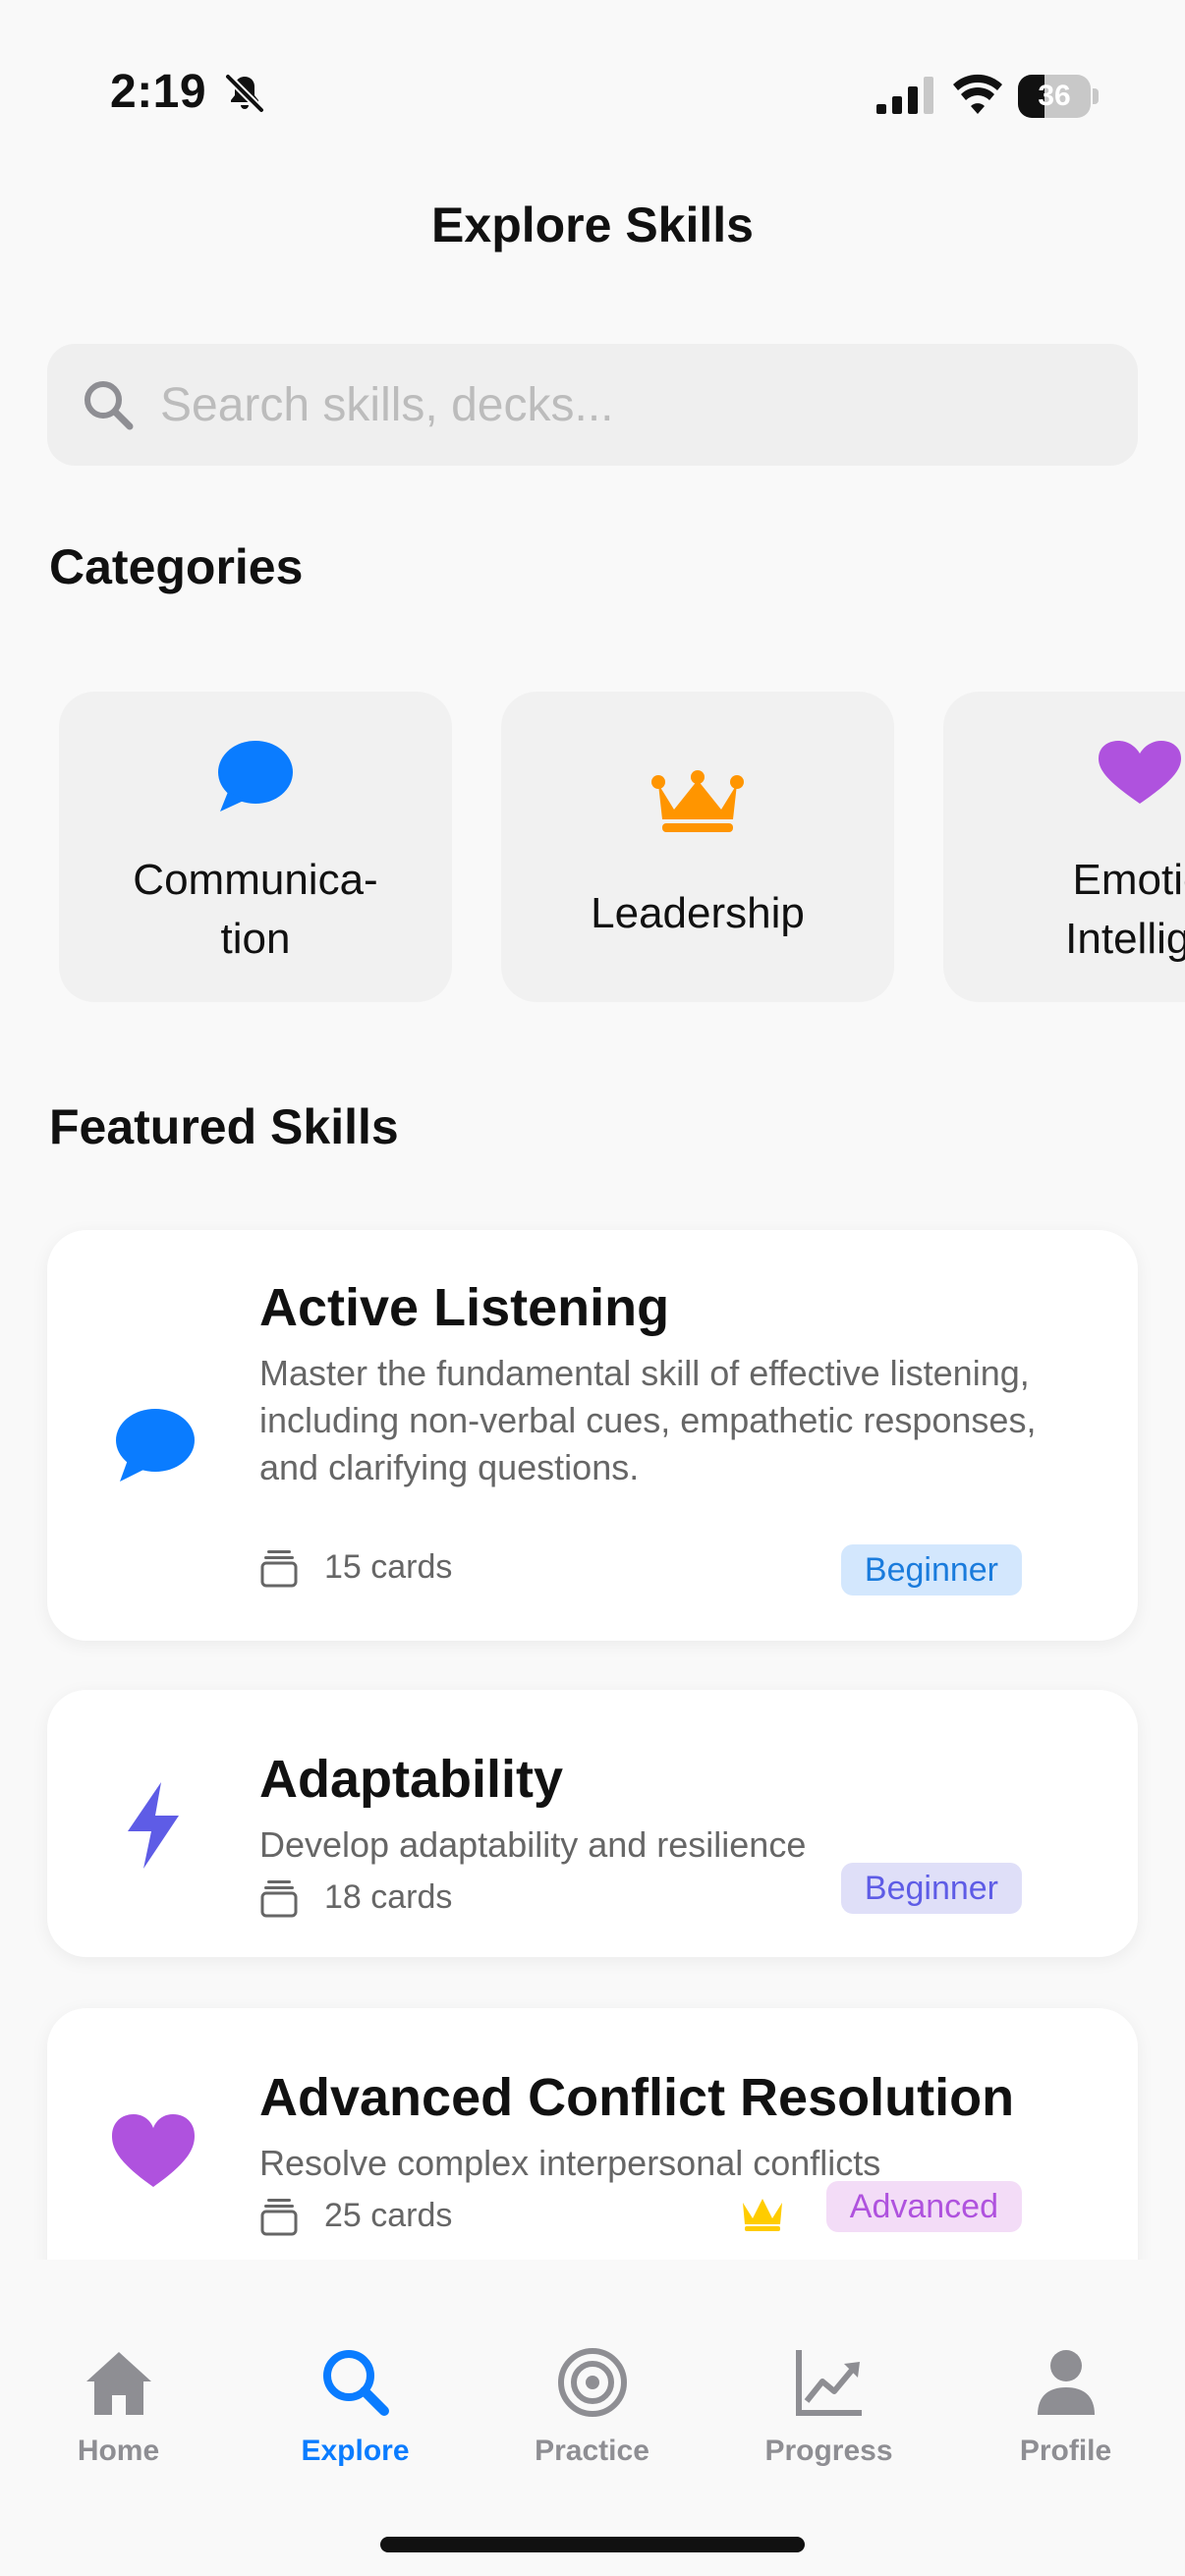  Describe the element at coordinates (592, 2451) in the screenshot. I see `tab-label: Practice` at that location.